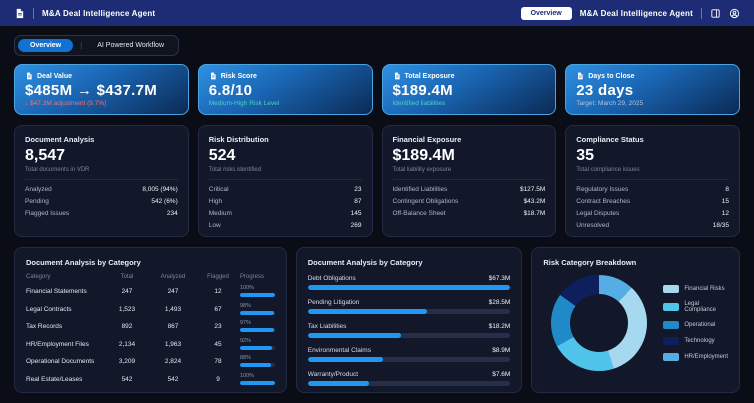  What do you see at coordinates (499, 302) in the screenshot?
I see `bar-value: $28.5M` at bounding box center [499, 302].